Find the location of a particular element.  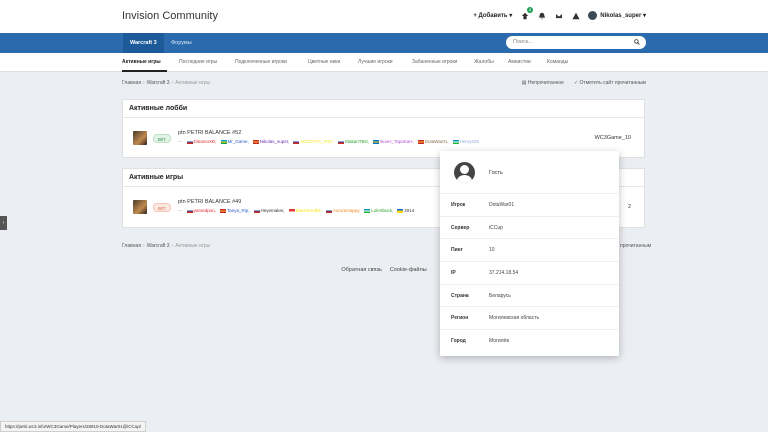

player-entry: AuroraHappy, is located at coordinates (343, 210).